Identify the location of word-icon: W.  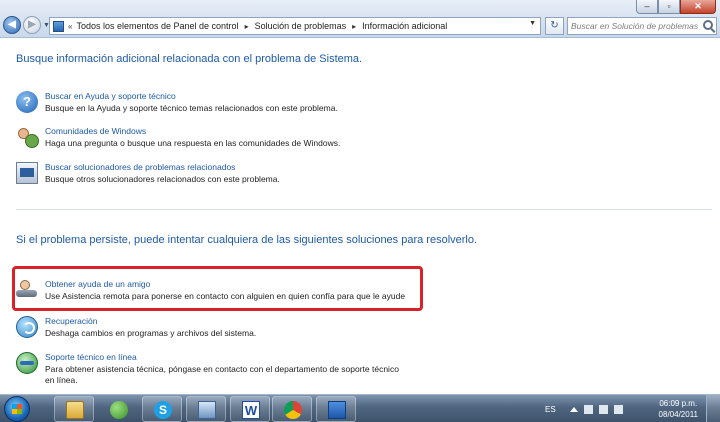
(251, 410).